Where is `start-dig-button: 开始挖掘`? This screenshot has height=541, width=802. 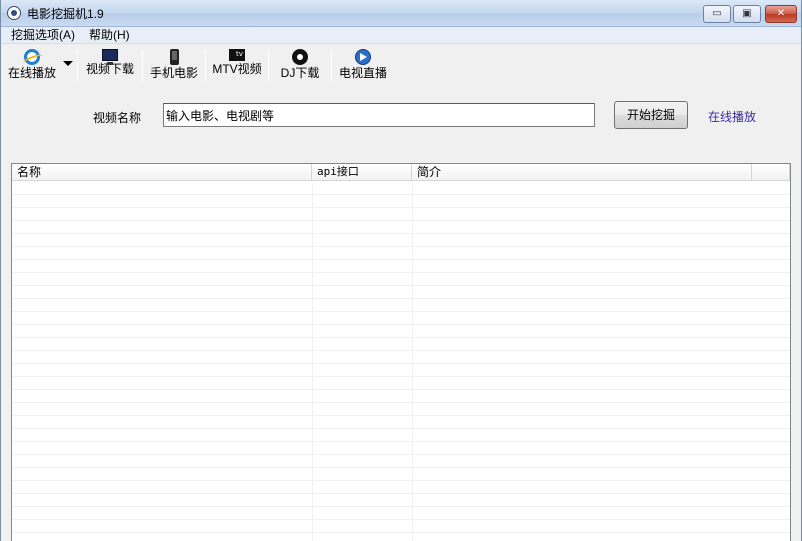
start-dig-button: 开始挖掘 is located at coordinates (651, 115).